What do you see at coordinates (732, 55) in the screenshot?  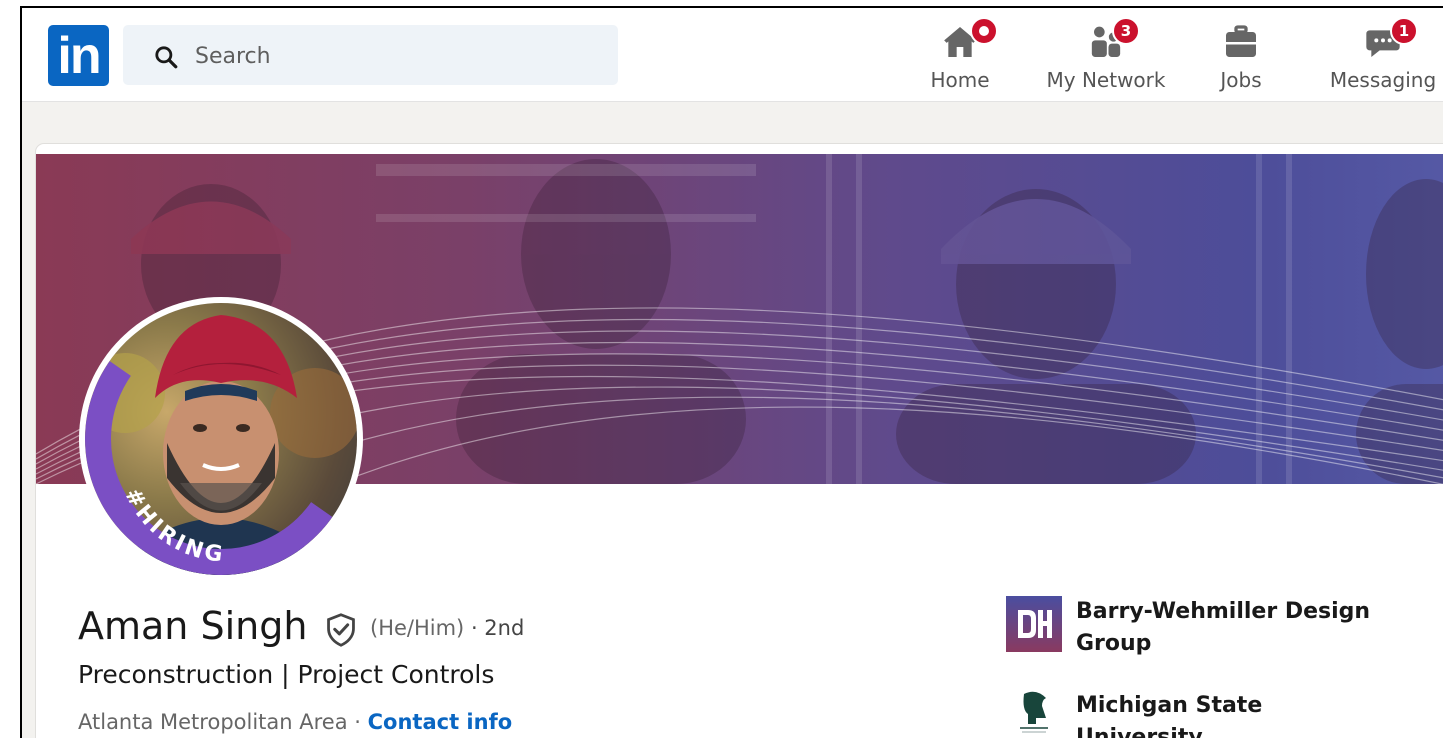 I see `top-nav: in Home` at bounding box center [732, 55].